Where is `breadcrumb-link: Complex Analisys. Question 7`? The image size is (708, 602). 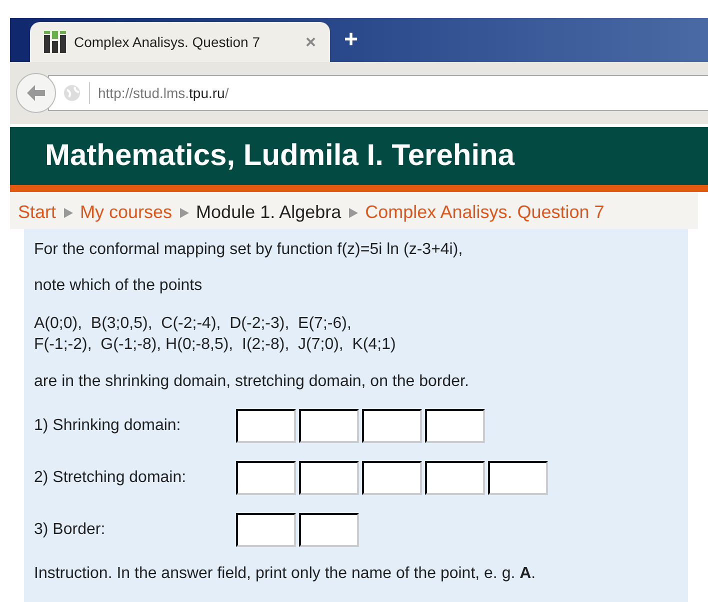
breadcrumb-link: Complex Analisys. Question 7 is located at coordinates (484, 212).